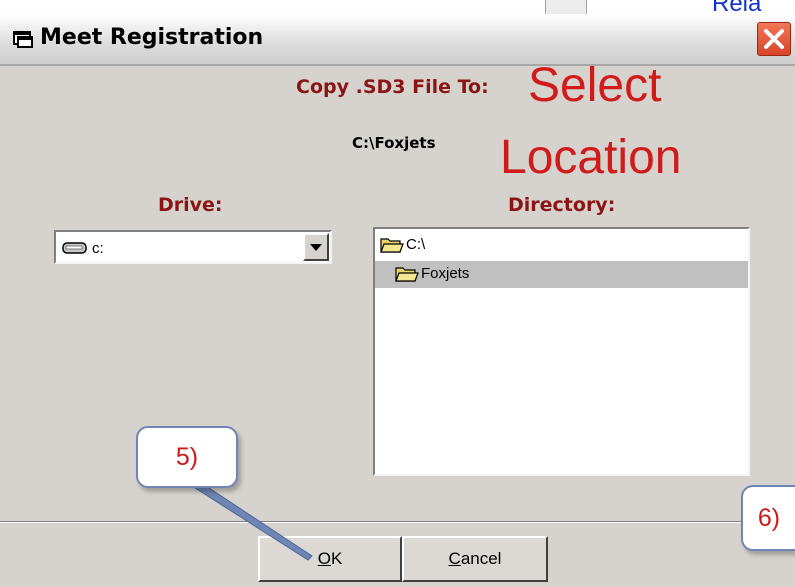 This screenshot has width=795, height=587. I want to click on callout-step-6: 6), so click(768, 518).